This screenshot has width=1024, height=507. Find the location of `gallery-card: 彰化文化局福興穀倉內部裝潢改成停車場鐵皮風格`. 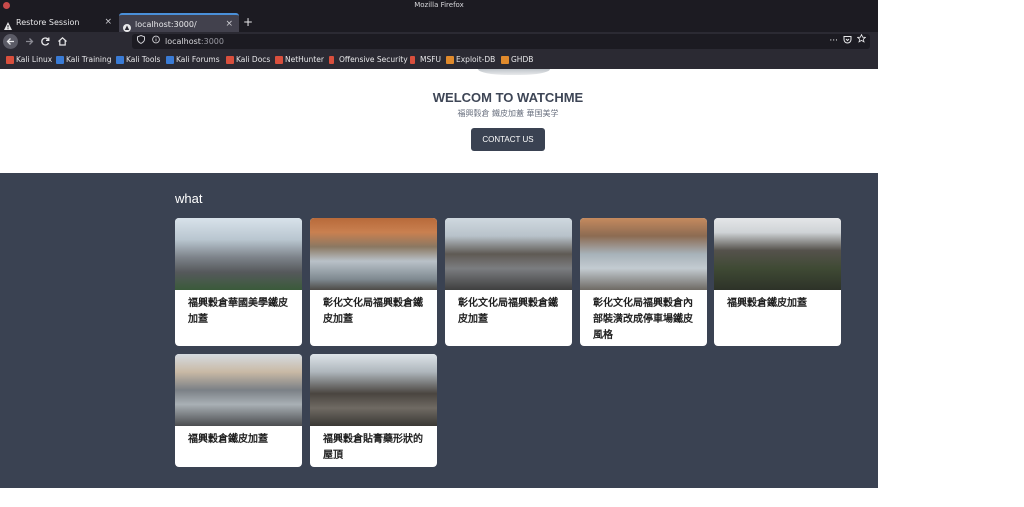

gallery-card: 彰化文化局福興穀倉內部裝潢改成停車場鐵皮風格 is located at coordinates (643, 282).